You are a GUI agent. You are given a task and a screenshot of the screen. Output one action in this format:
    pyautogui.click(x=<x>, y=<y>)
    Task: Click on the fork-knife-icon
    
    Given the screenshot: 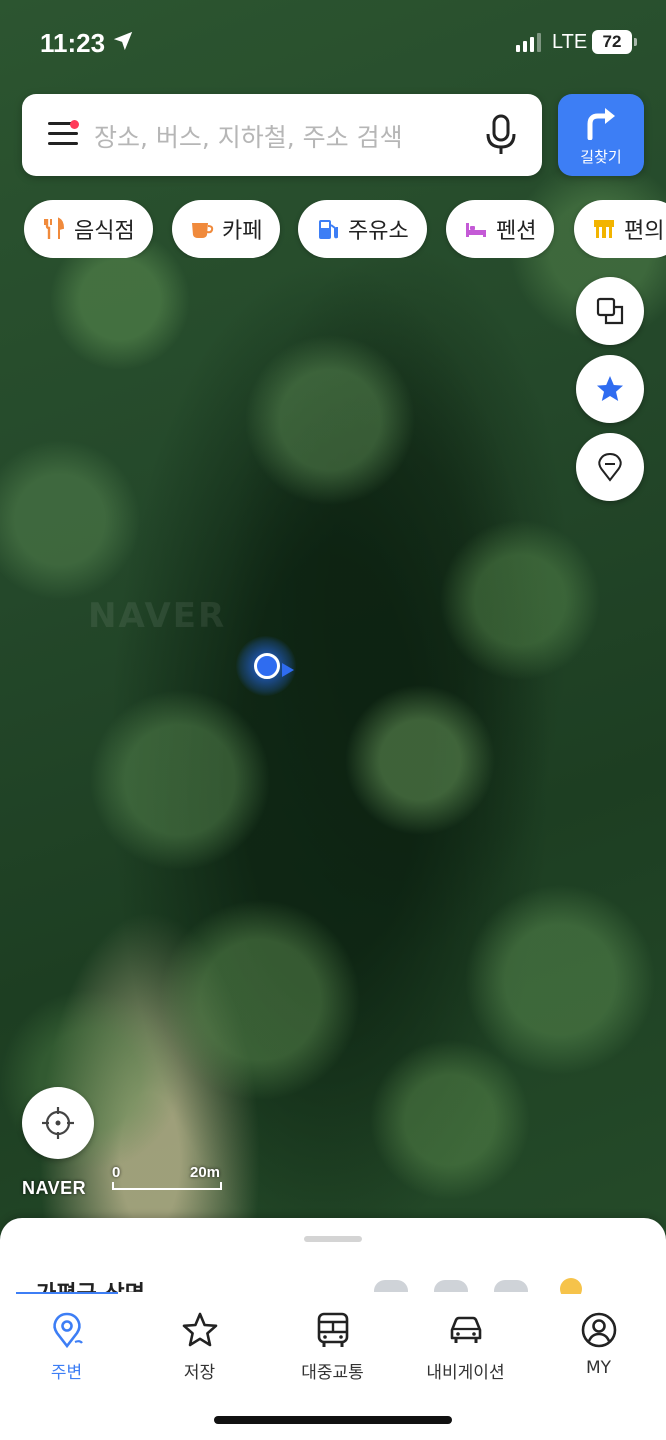 What is the action you would take?
    pyautogui.click(x=54, y=228)
    